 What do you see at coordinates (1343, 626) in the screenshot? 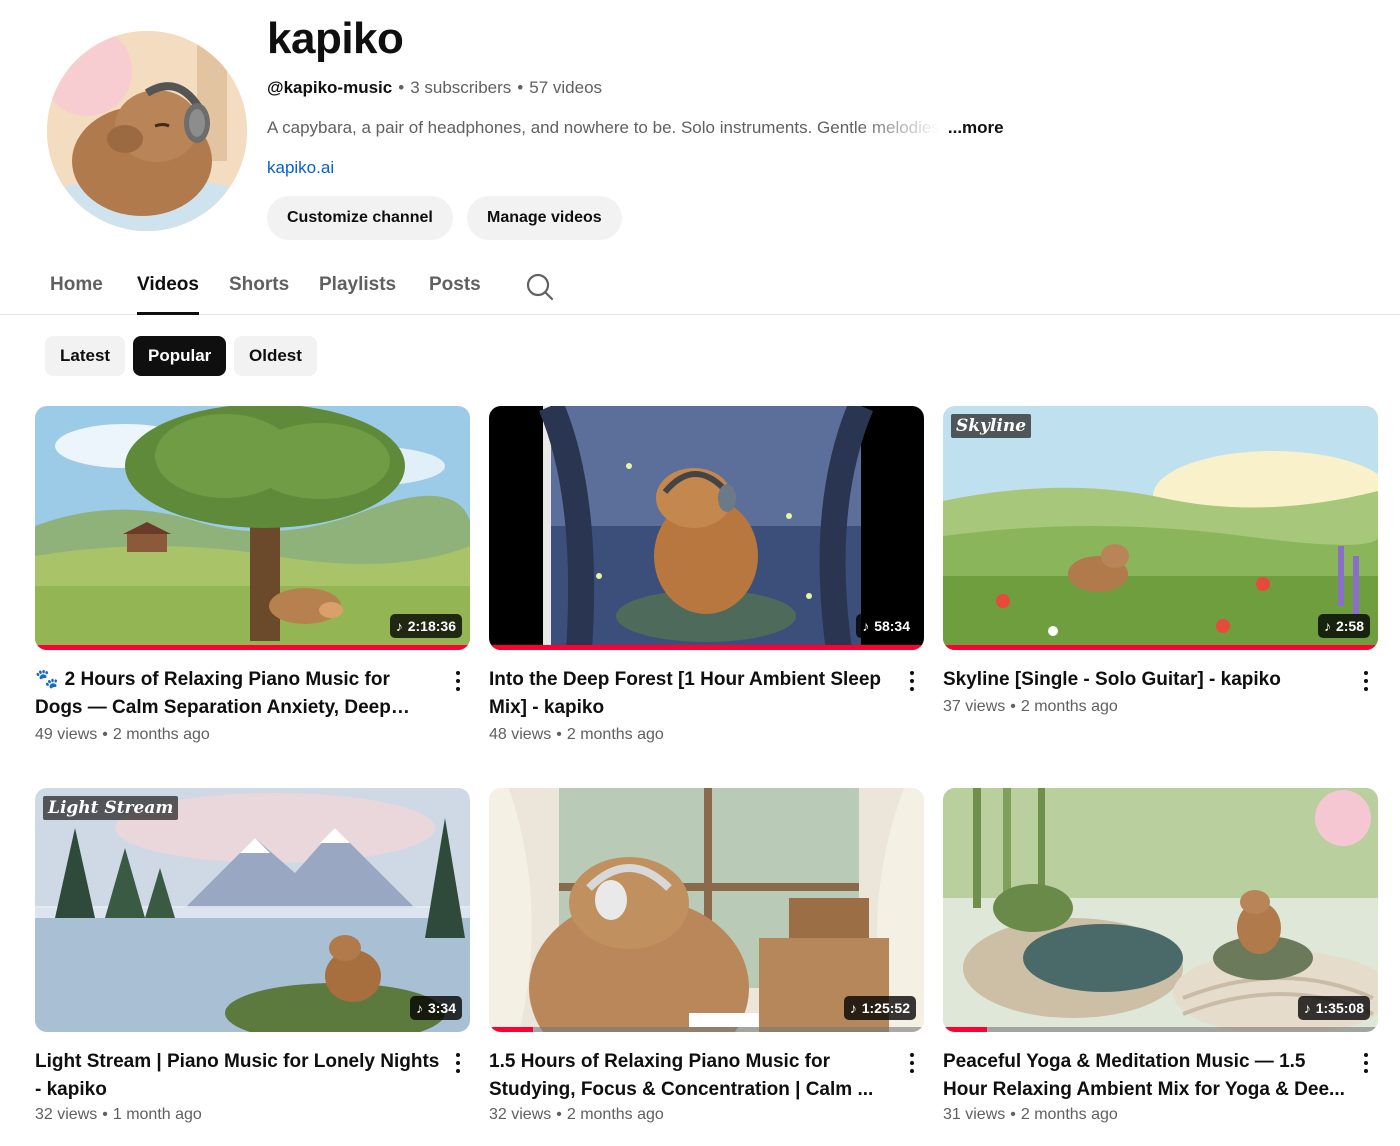
I see `duration-badge: ♪ 2:58` at bounding box center [1343, 626].